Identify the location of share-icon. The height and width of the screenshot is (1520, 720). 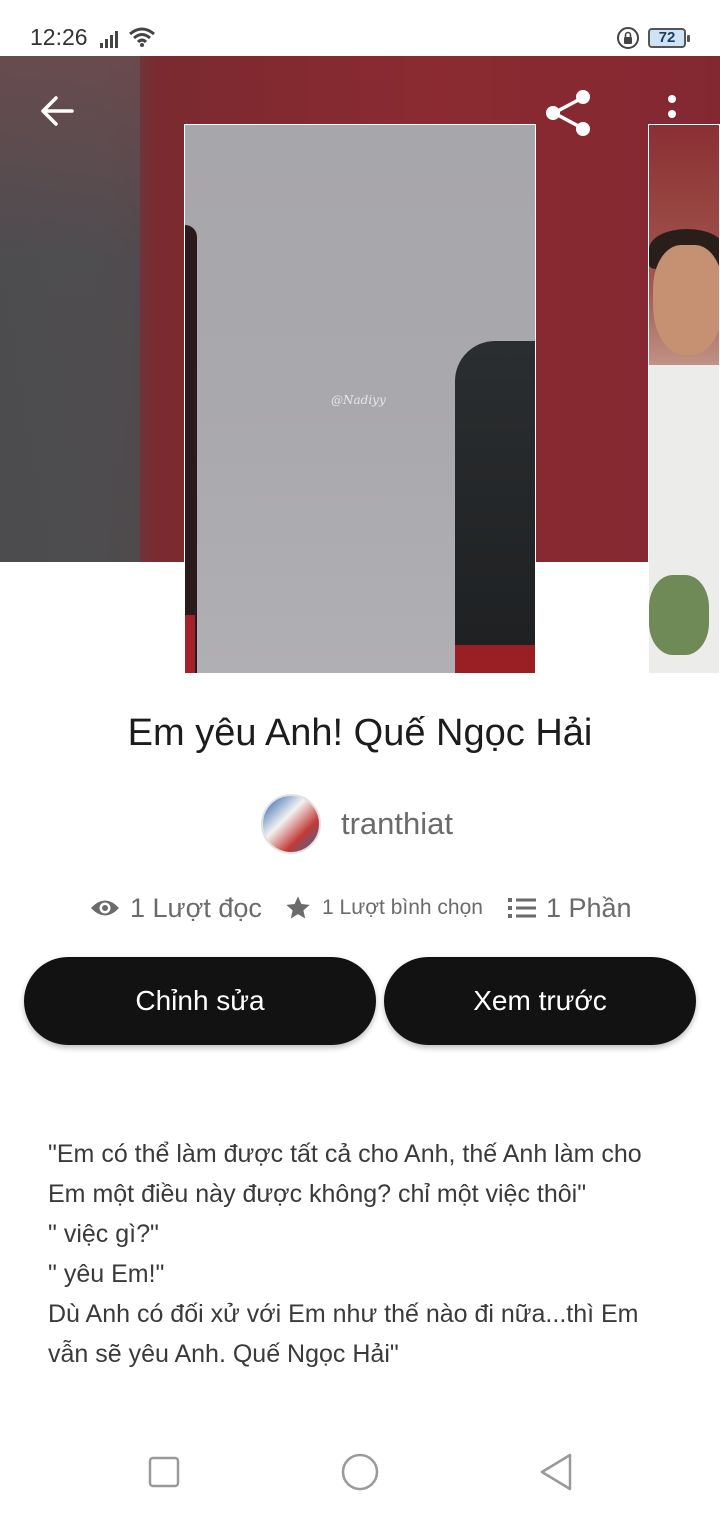
(568, 113).